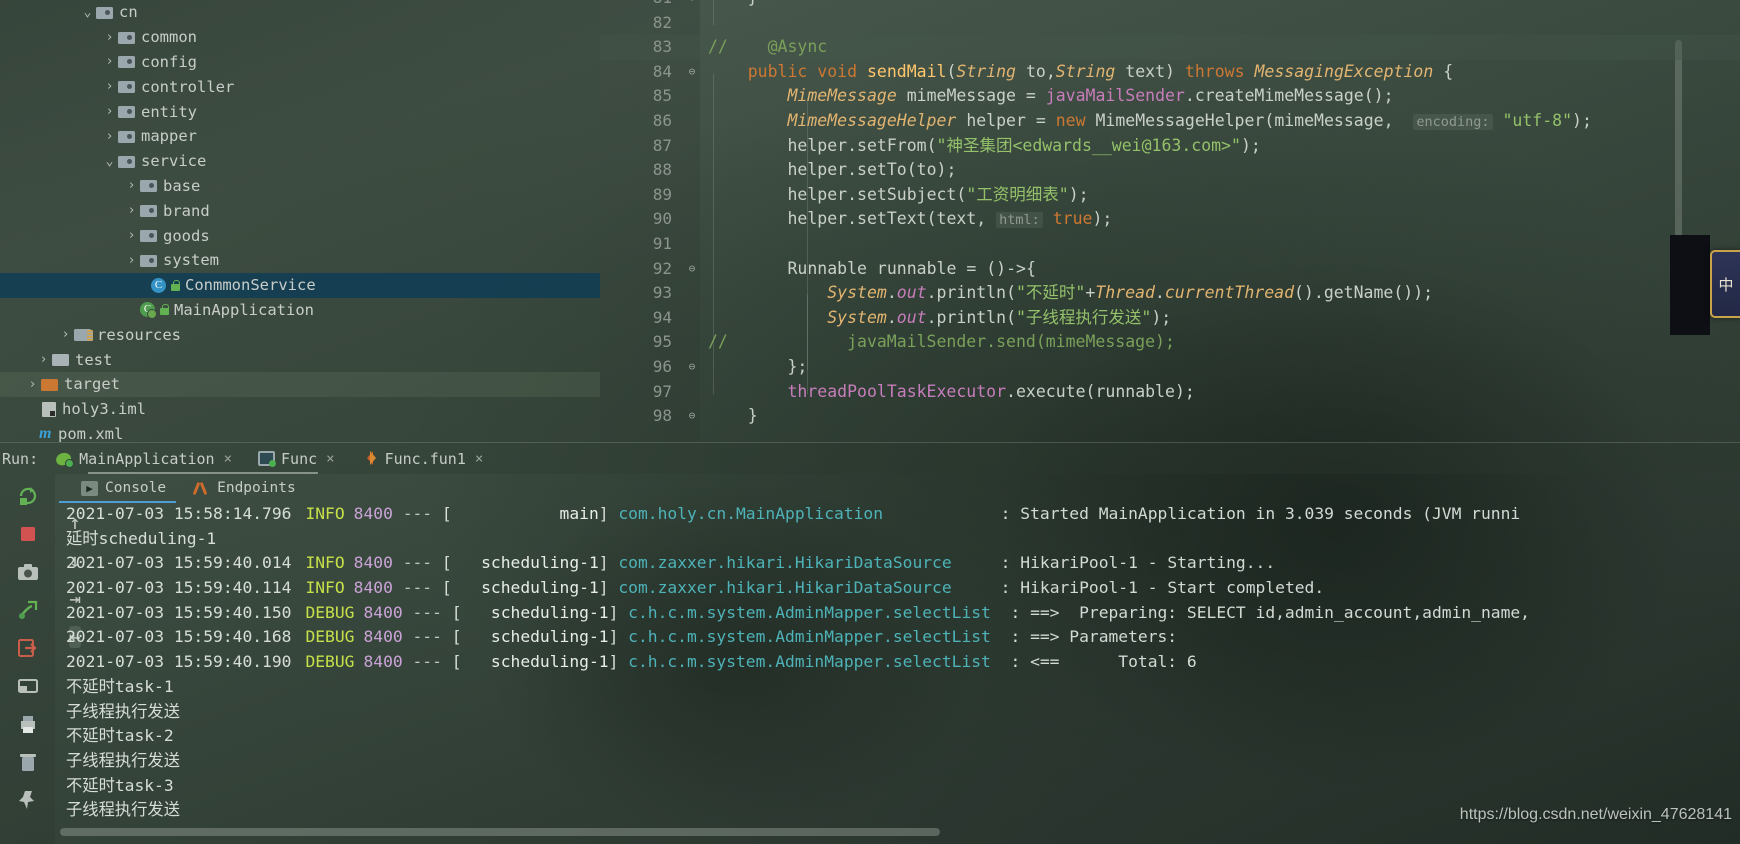 This screenshot has width=1740, height=844. Describe the element at coordinates (144, 459) in the screenshot. I see `run-tab-mainapplication: MainApplication ×` at that location.